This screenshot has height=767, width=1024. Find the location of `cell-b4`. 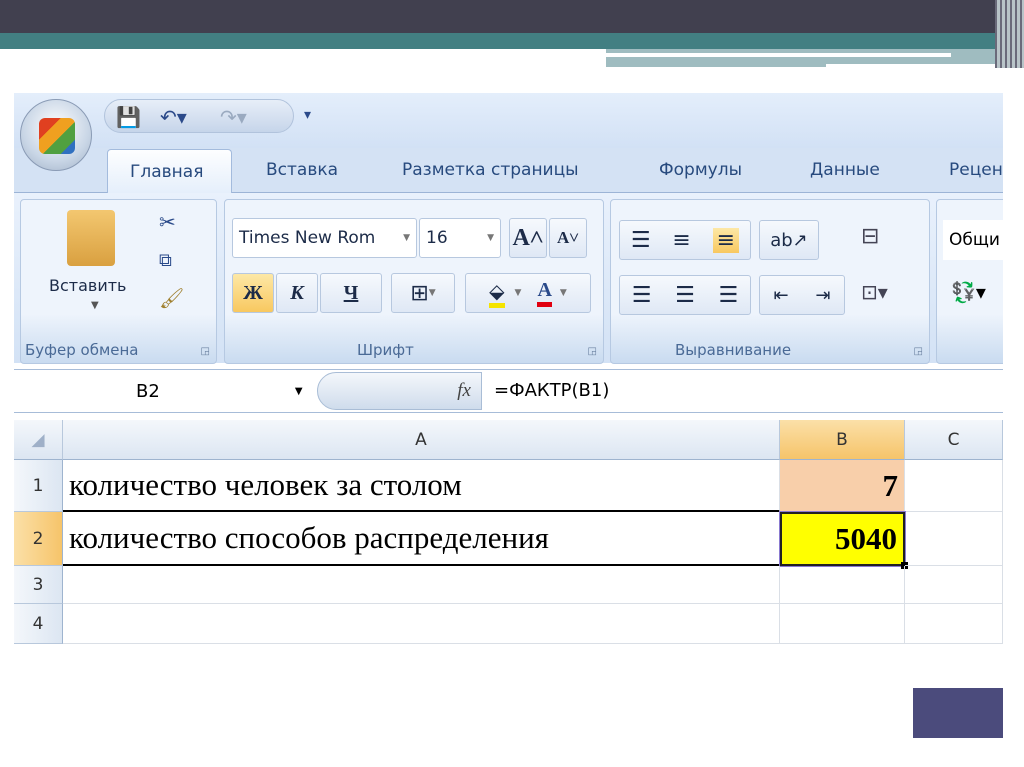

cell-b4 is located at coordinates (842, 624).